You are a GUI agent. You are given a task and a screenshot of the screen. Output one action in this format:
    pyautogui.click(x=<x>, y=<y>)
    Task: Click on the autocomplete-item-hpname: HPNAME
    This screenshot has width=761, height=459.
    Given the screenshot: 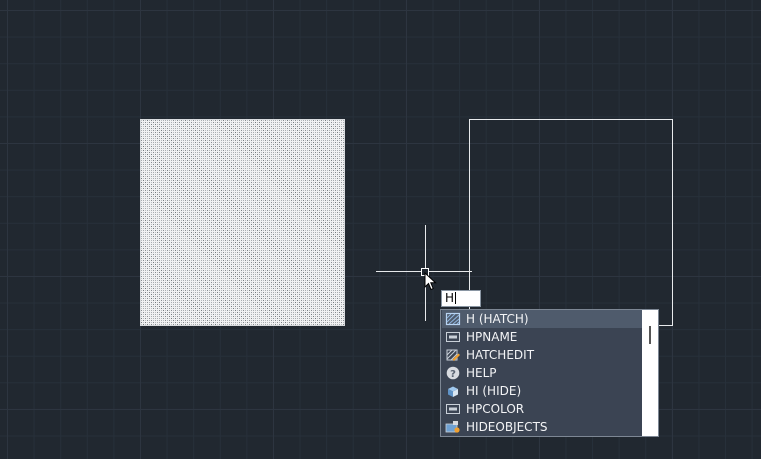 What is the action you would take?
    pyautogui.click(x=545, y=337)
    